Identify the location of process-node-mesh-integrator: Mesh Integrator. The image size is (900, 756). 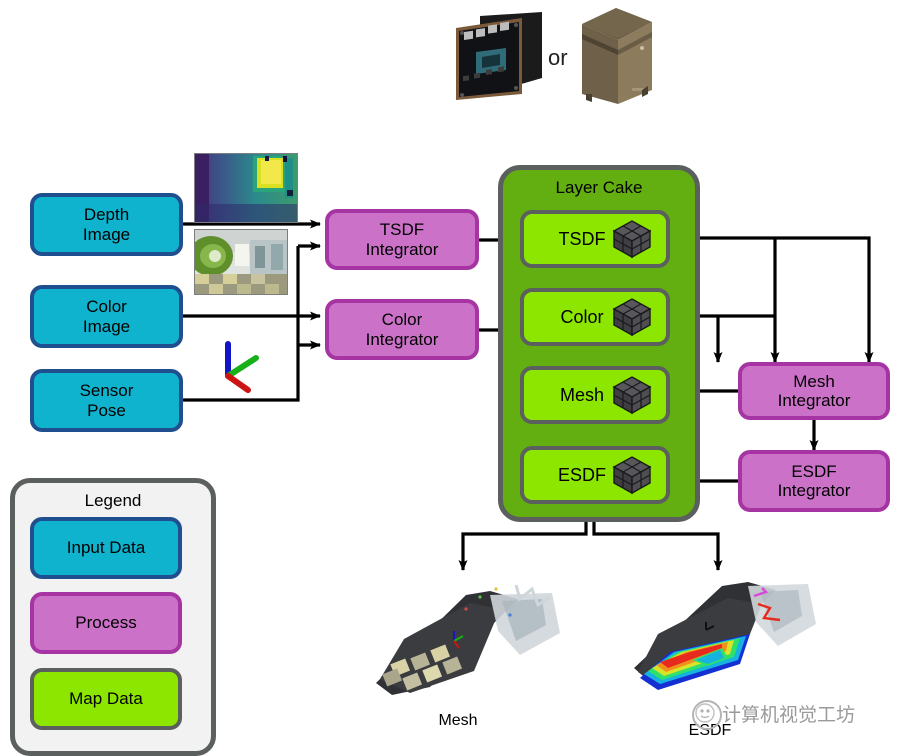
(814, 391).